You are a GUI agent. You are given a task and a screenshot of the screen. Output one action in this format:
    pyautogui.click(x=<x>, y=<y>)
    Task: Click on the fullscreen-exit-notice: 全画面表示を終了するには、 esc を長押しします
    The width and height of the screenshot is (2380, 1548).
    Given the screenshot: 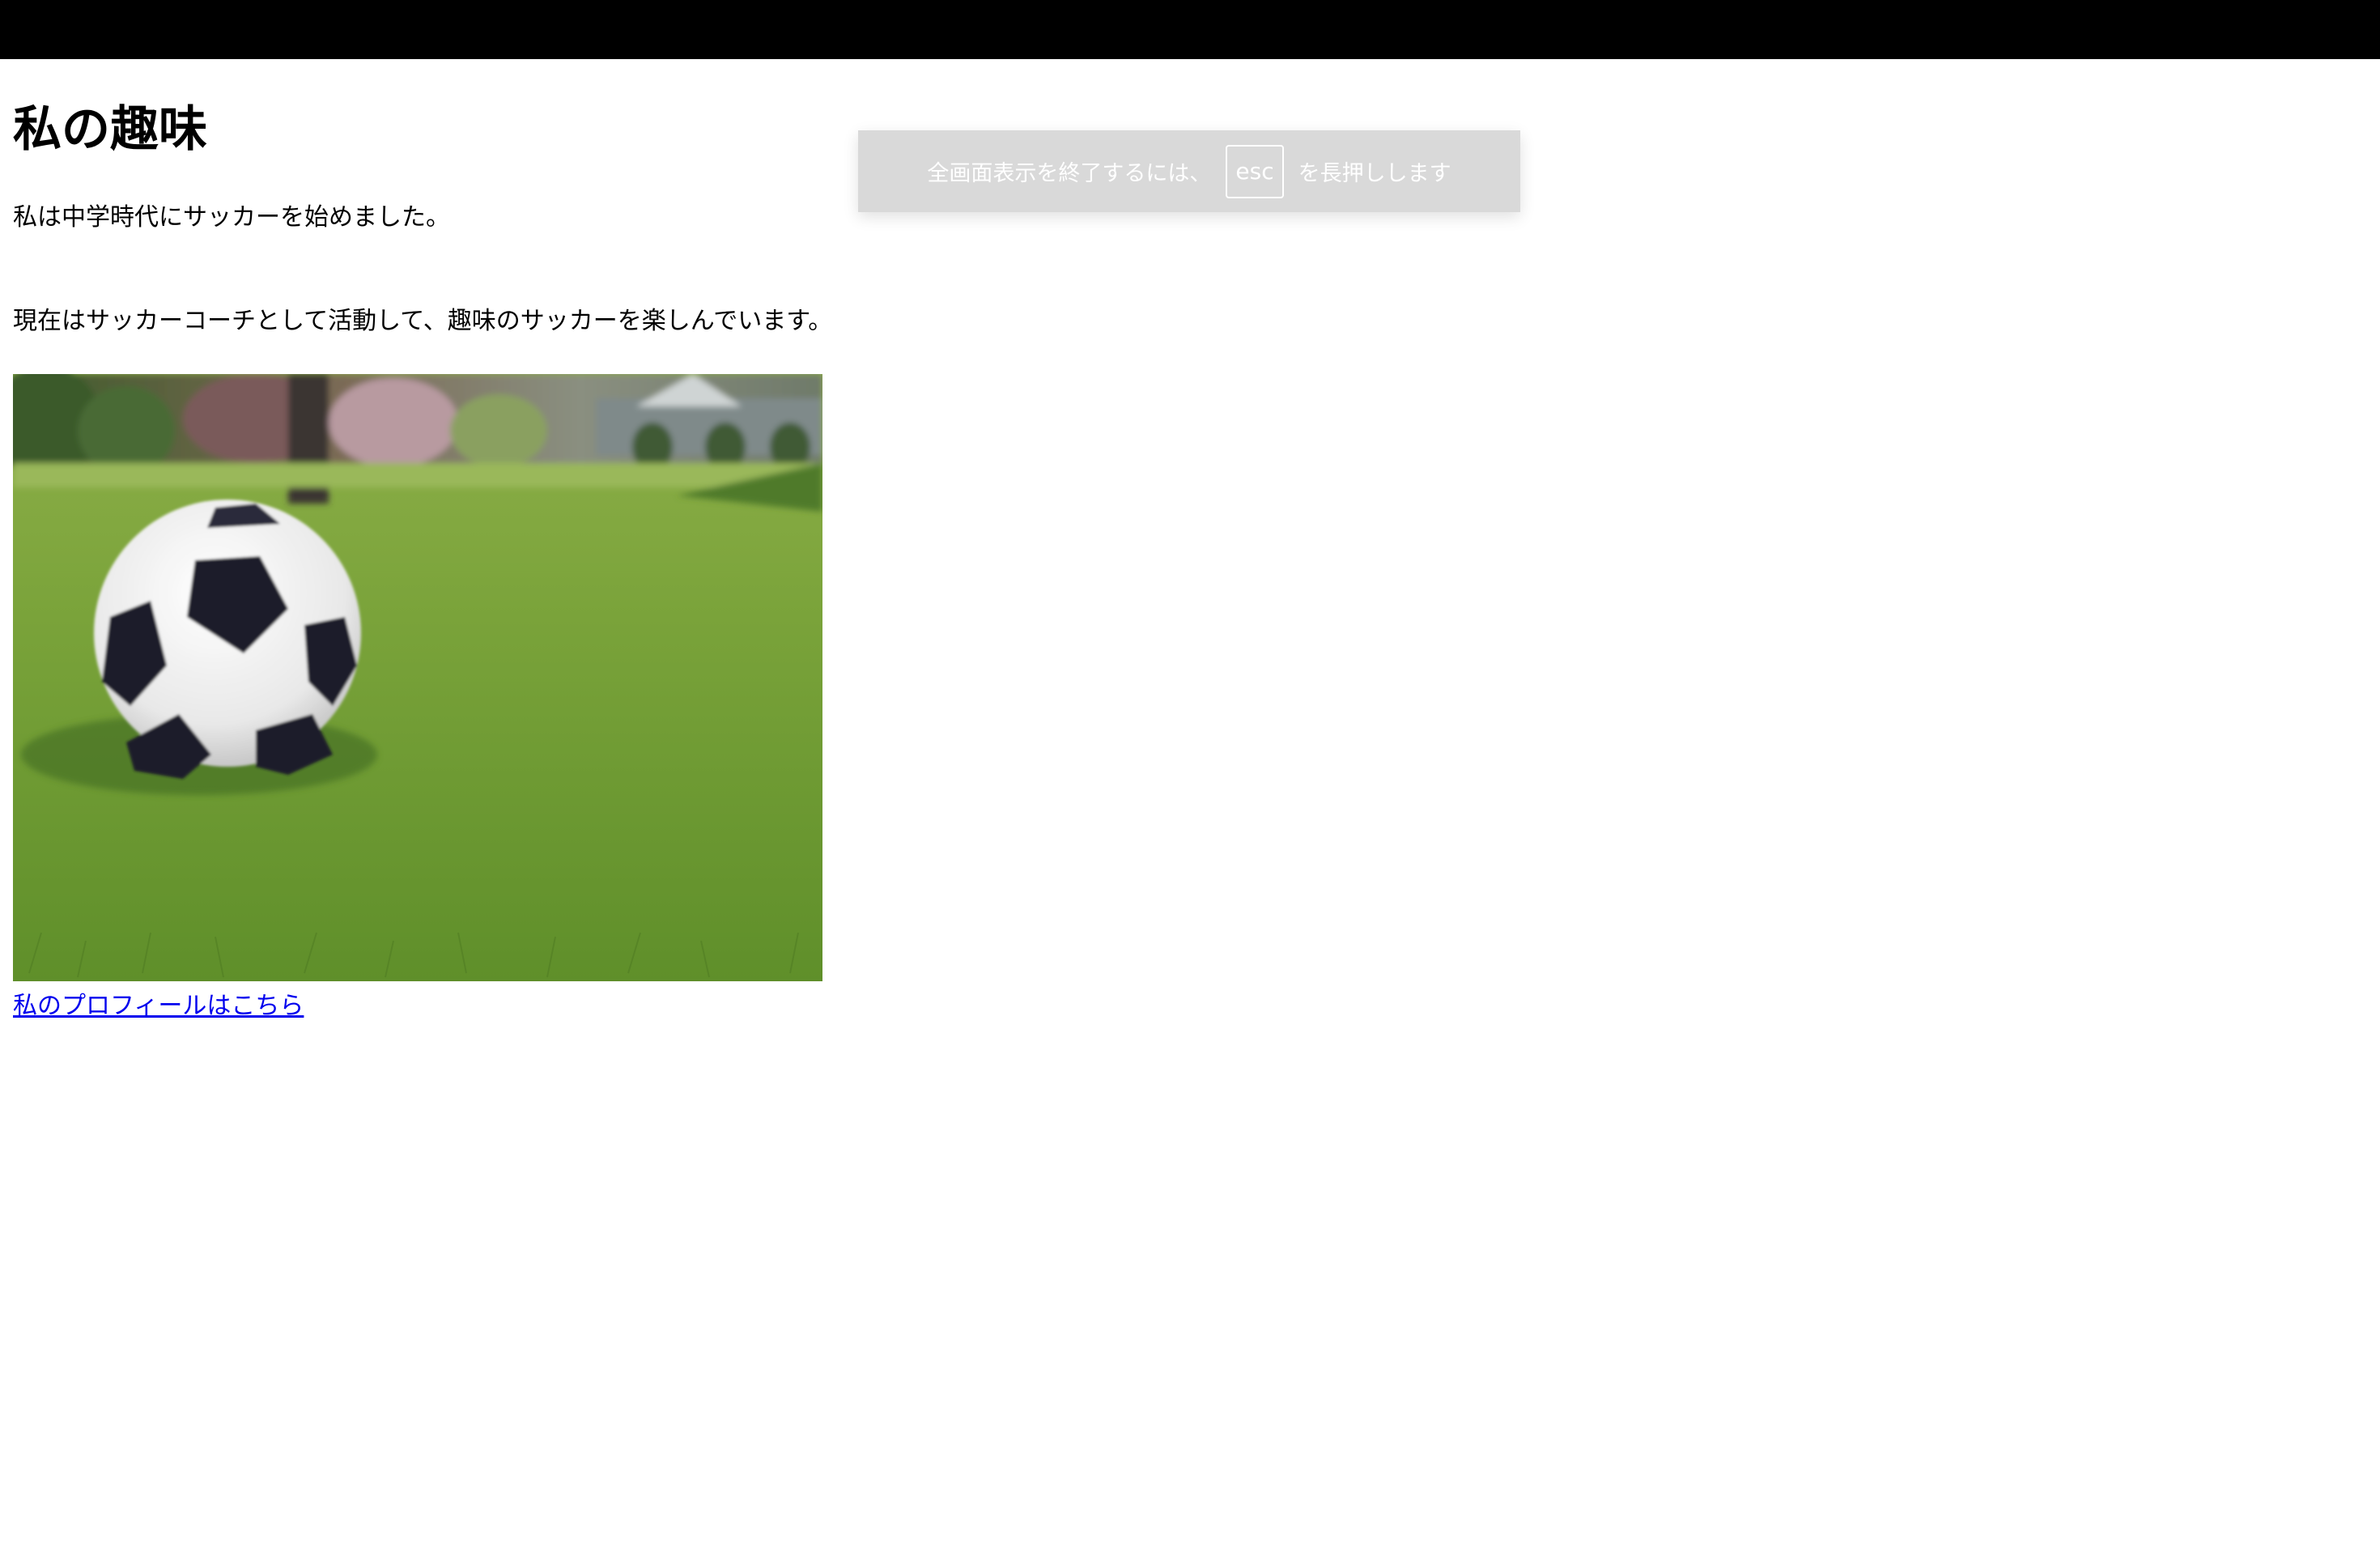 What is the action you would take?
    pyautogui.click(x=1189, y=171)
    